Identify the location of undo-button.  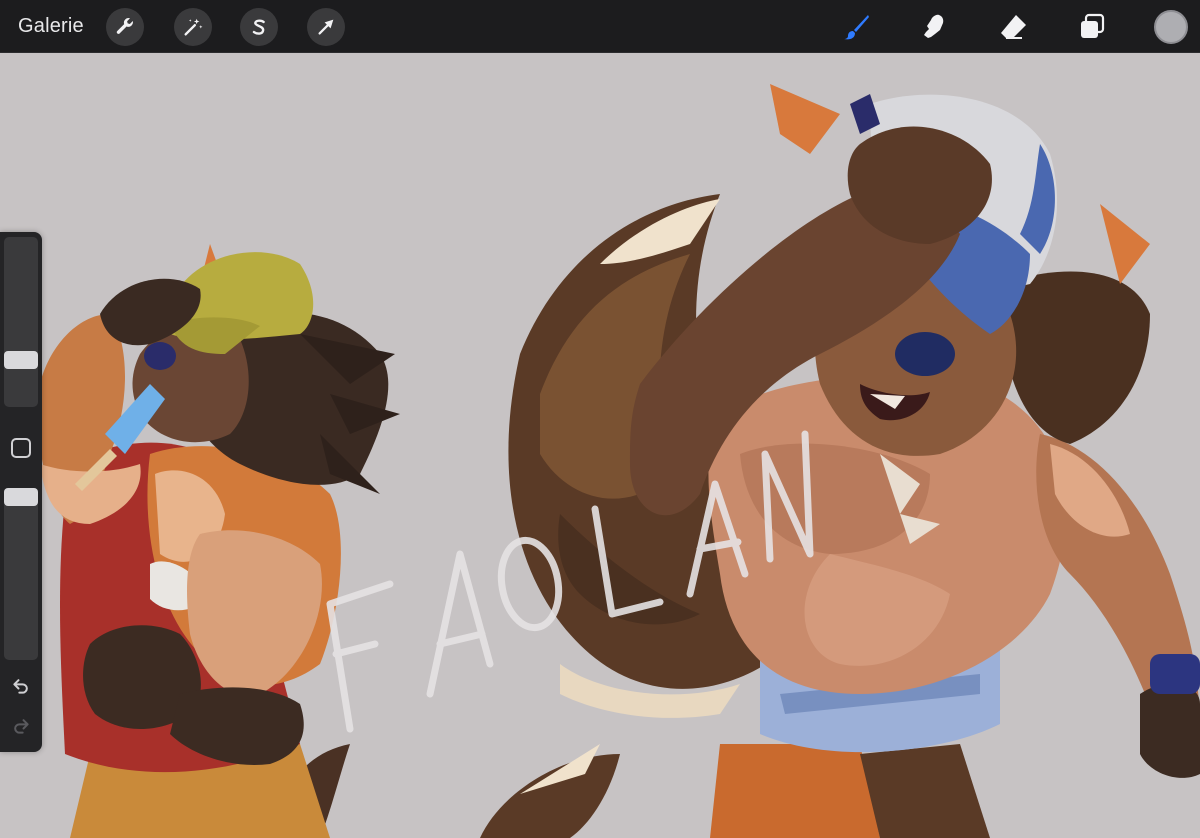
(21, 686).